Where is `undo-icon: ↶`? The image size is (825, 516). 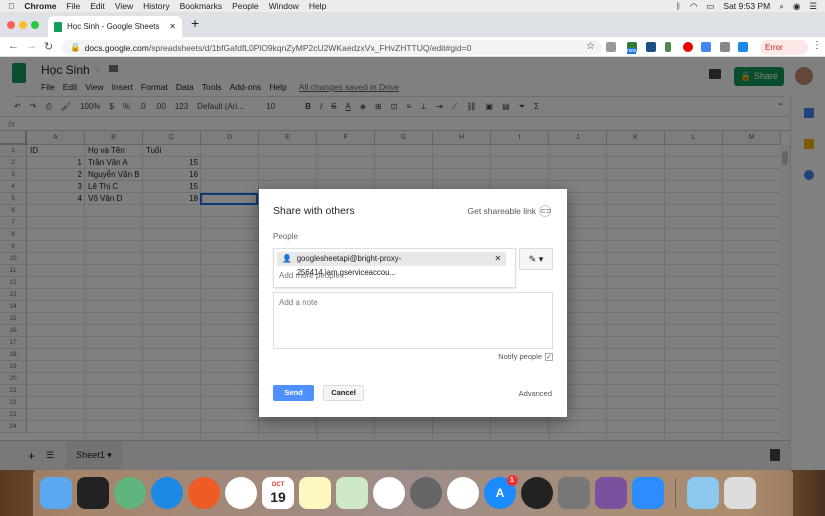 undo-icon: ↶ is located at coordinates (17, 106).